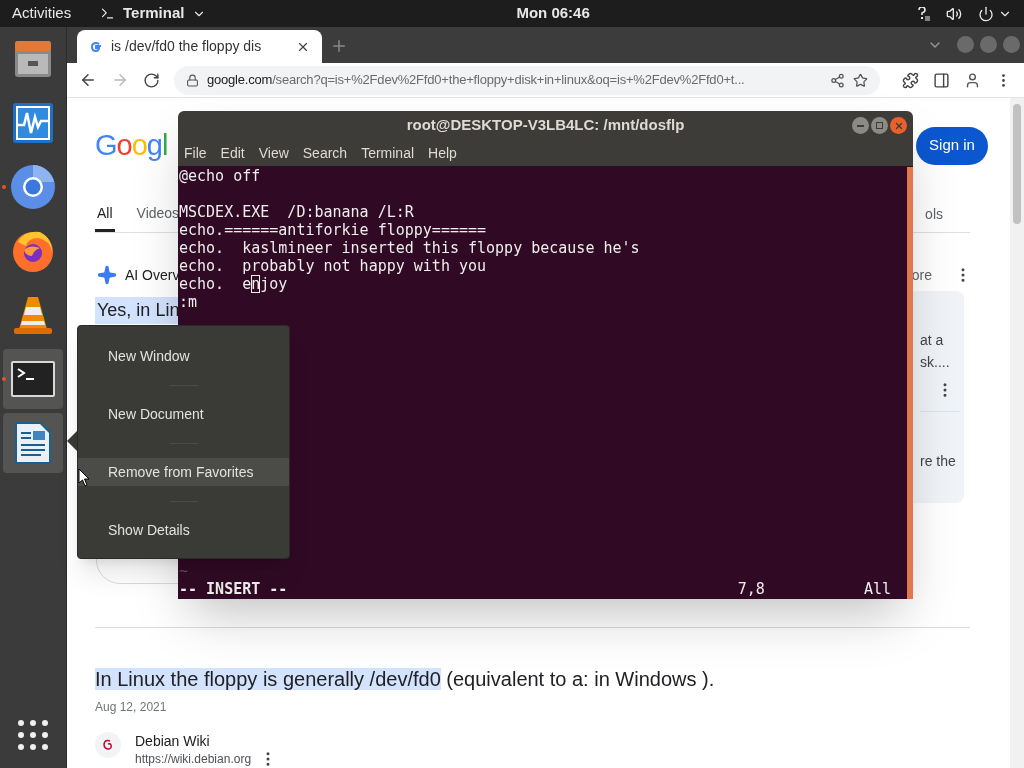 Image resolution: width=1024 pixels, height=768 pixels. I want to click on new-tab-icon, so click(339, 46).